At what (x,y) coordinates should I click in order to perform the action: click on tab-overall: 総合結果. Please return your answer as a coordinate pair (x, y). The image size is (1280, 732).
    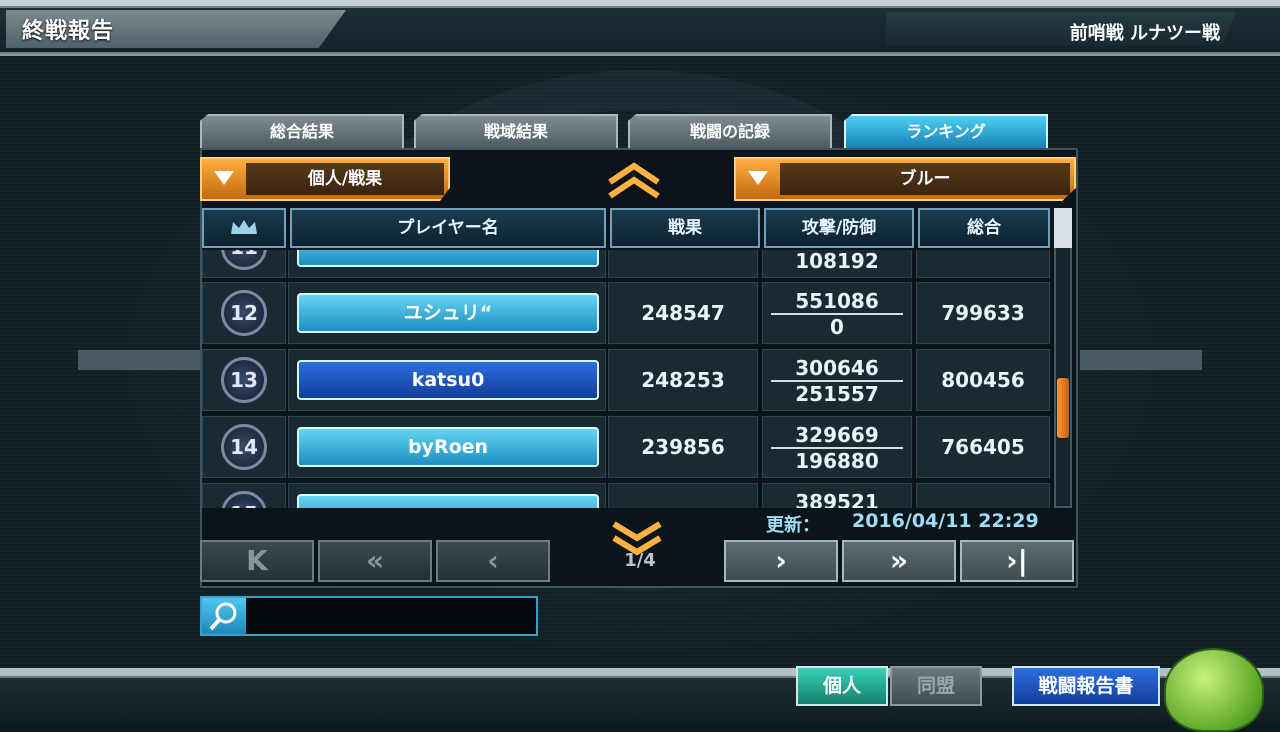
    Looking at the image, I should click on (302, 131).